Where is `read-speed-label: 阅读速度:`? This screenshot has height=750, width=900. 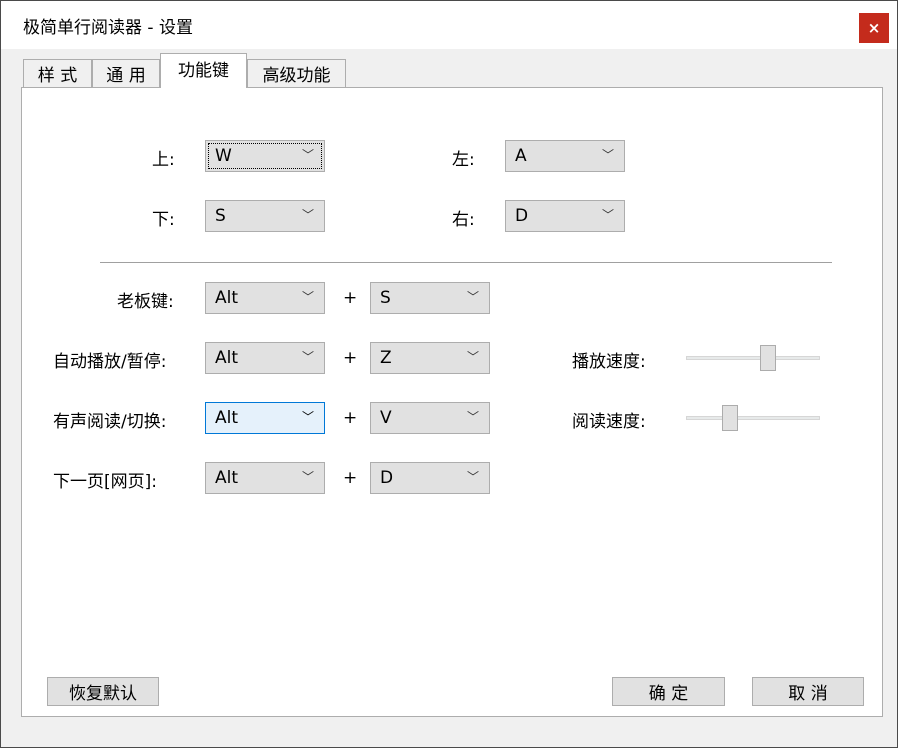
read-speed-label: 阅读速度: is located at coordinates (609, 422).